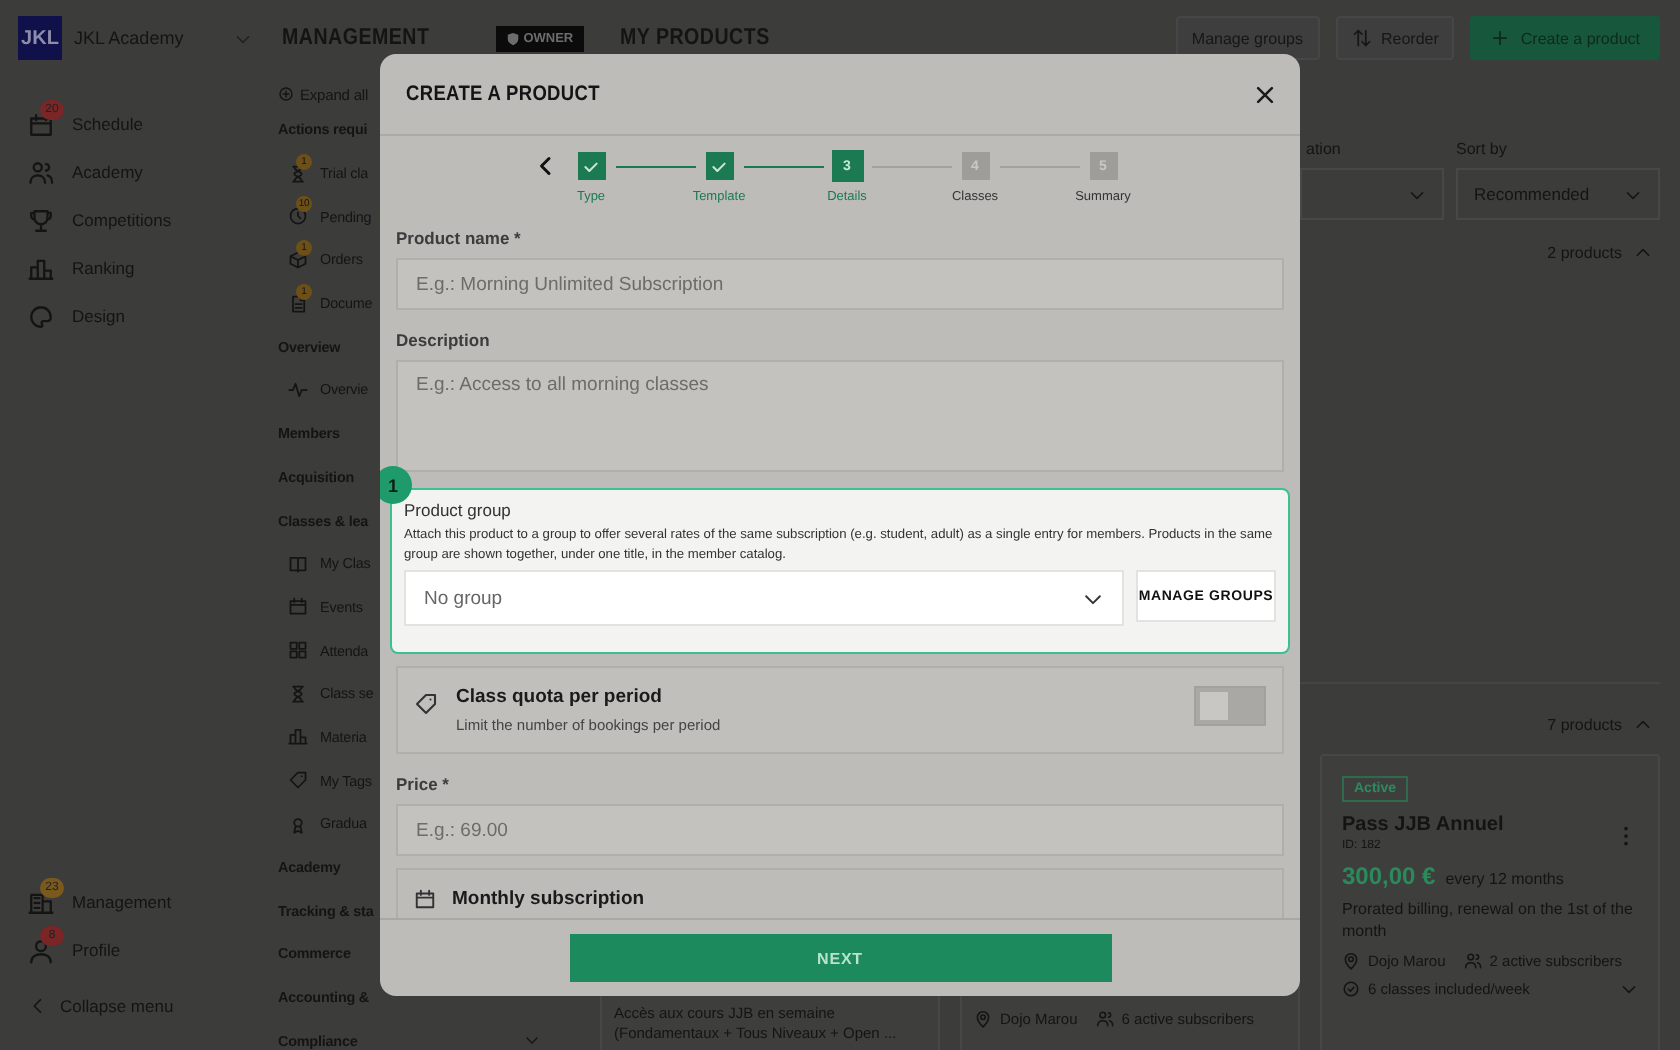 The width and height of the screenshot is (1680, 1050). I want to click on field-label: Product group, so click(458, 510).